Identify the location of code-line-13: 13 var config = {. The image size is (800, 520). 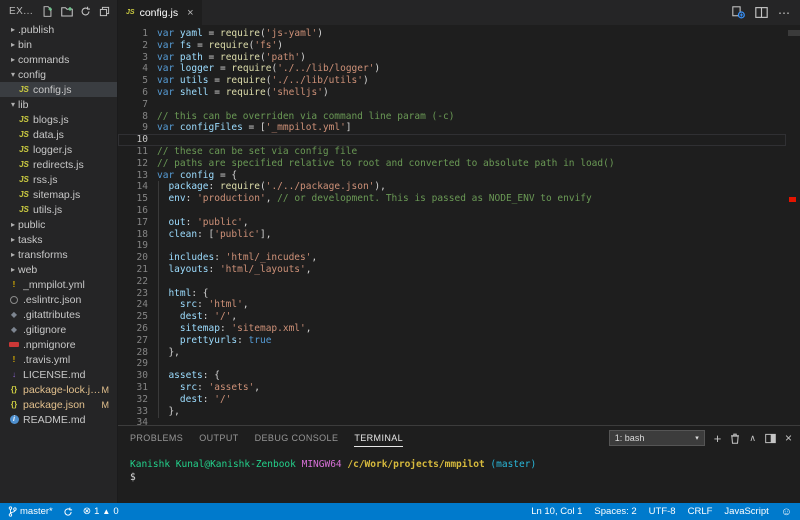
(452, 176).